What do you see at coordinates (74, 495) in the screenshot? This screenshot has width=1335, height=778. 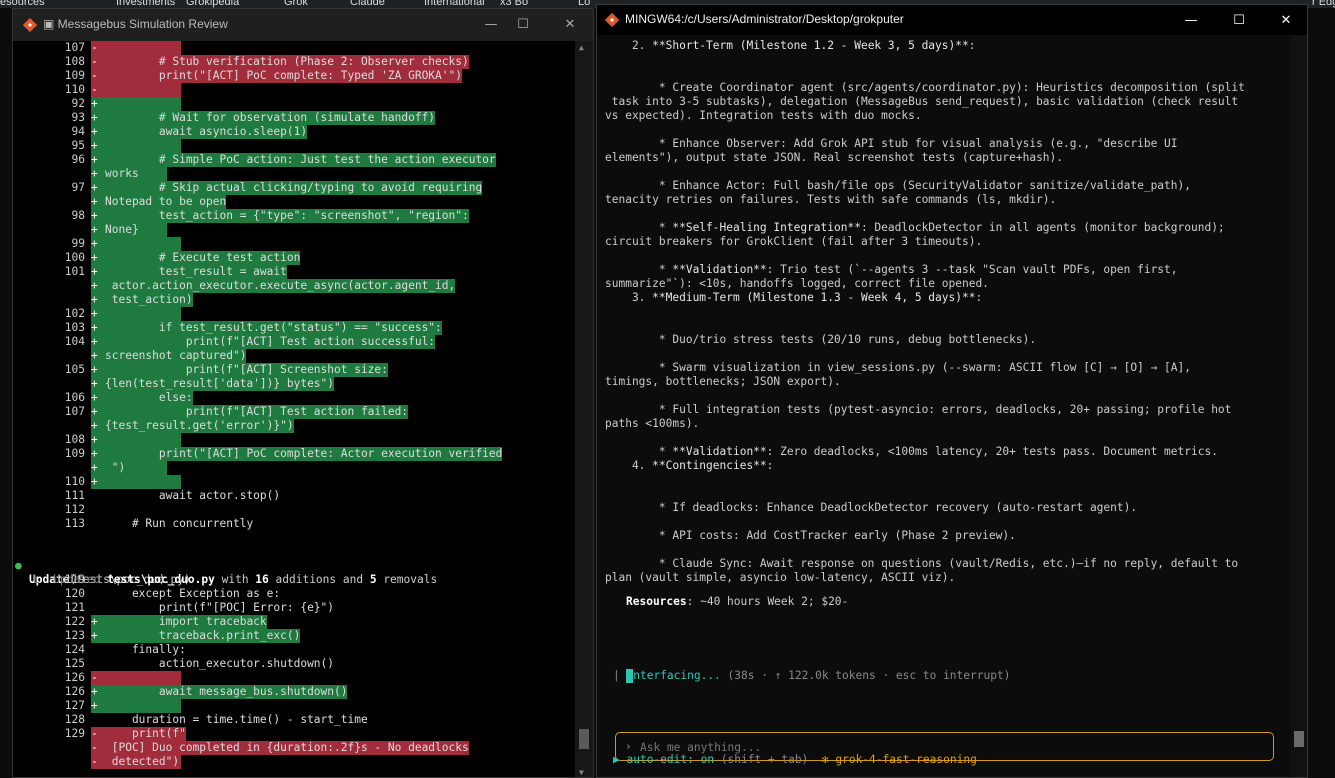 I see `line-number: 111` at bounding box center [74, 495].